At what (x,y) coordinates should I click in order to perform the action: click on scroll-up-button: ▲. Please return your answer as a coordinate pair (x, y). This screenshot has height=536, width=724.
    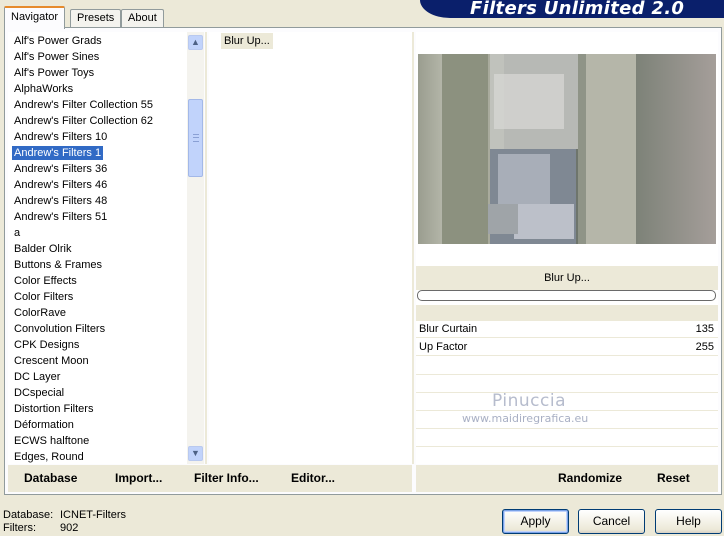
    Looking at the image, I should click on (195, 42).